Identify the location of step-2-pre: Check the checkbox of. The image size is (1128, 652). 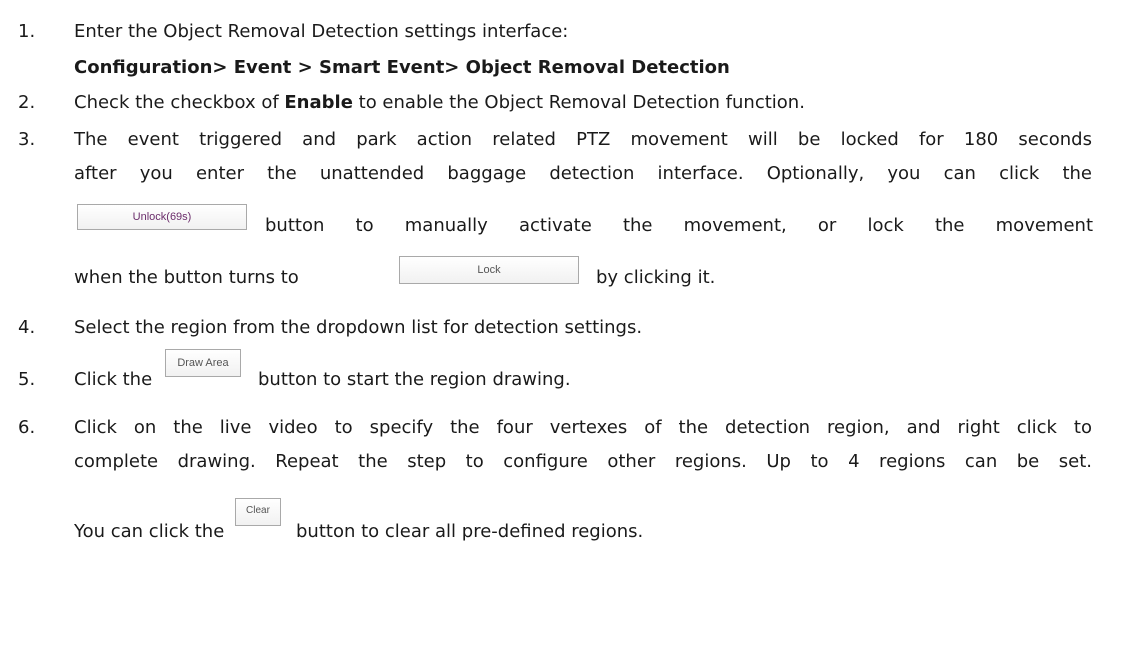
(179, 102).